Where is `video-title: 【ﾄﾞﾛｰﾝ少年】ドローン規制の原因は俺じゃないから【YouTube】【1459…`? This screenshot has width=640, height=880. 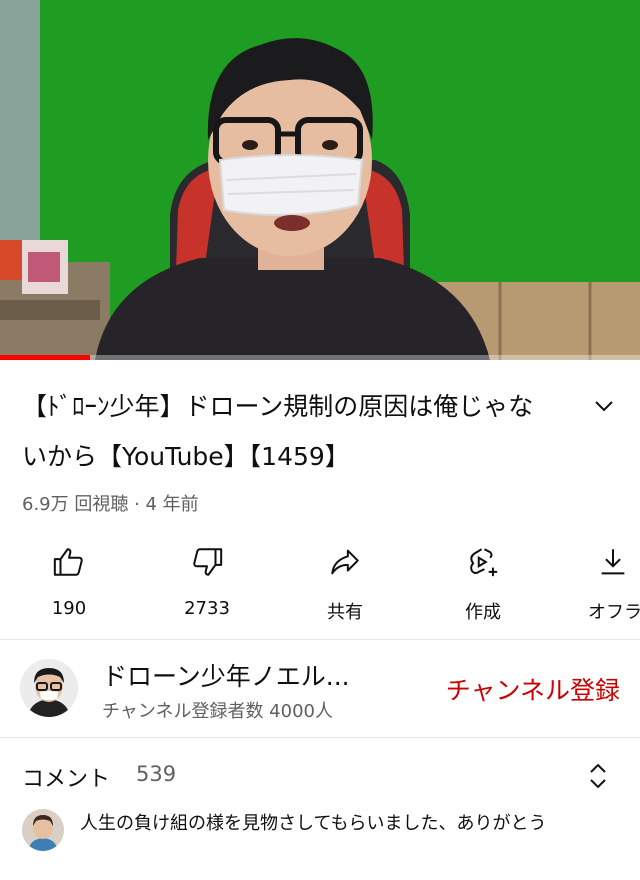 video-title: 【ﾄﾞﾛｰﾝ少年】ドローン規制の原因は俺じゃないから【YouTube】【1459… is located at coordinates (287, 432).